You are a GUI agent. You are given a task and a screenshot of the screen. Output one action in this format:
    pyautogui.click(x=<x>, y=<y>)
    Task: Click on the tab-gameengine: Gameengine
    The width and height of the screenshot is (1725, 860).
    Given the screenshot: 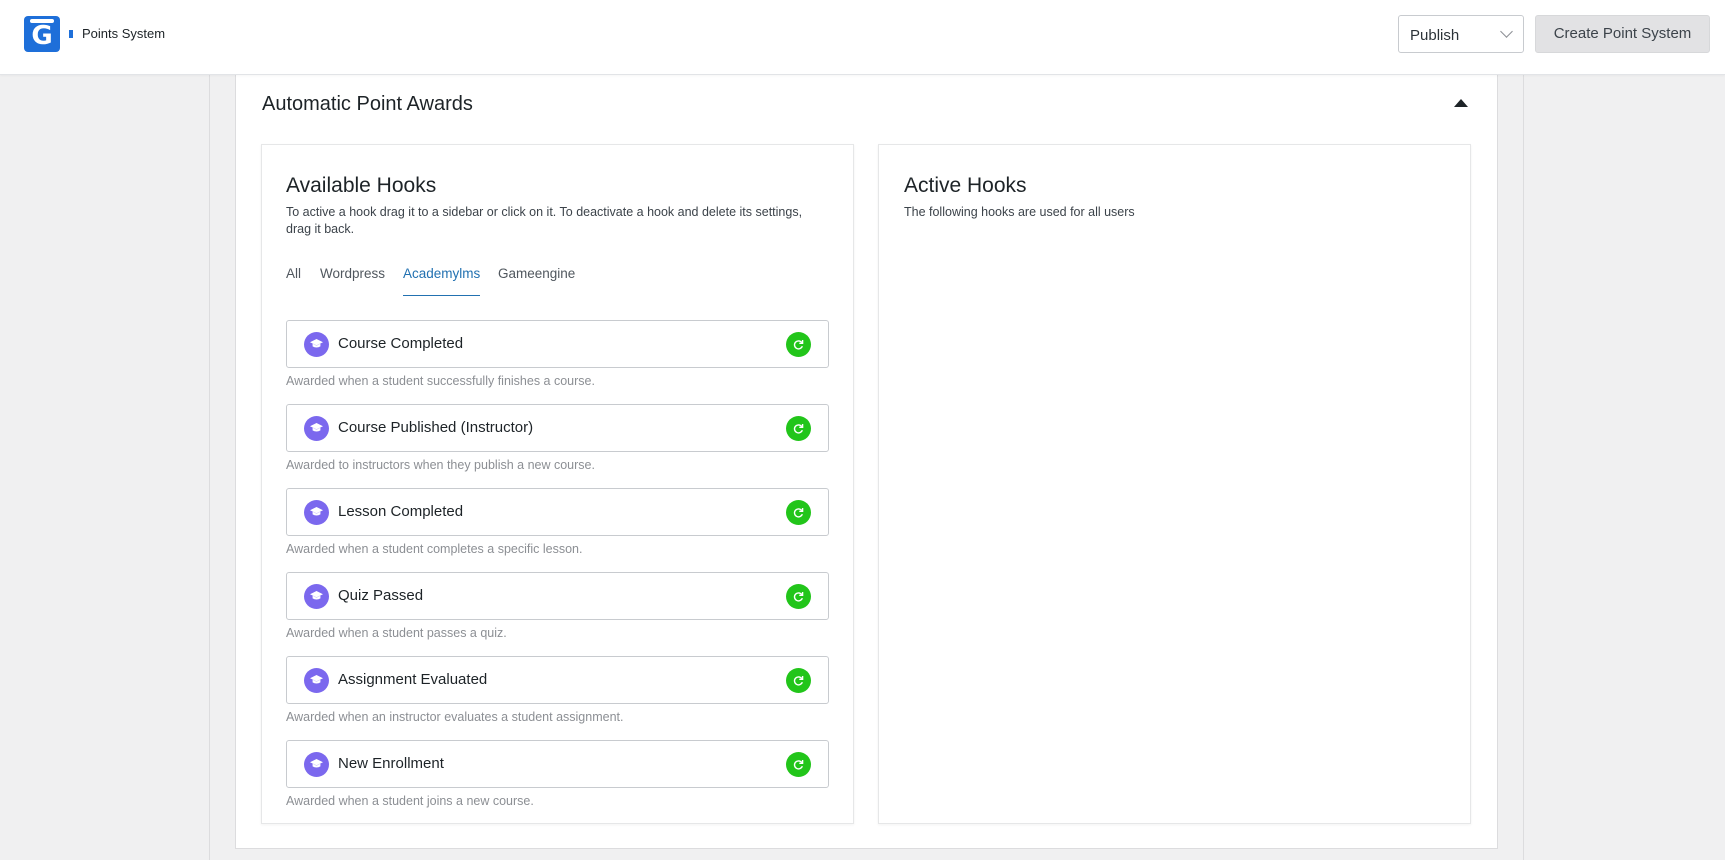 What is the action you would take?
    pyautogui.click(x=536, y=281)
    